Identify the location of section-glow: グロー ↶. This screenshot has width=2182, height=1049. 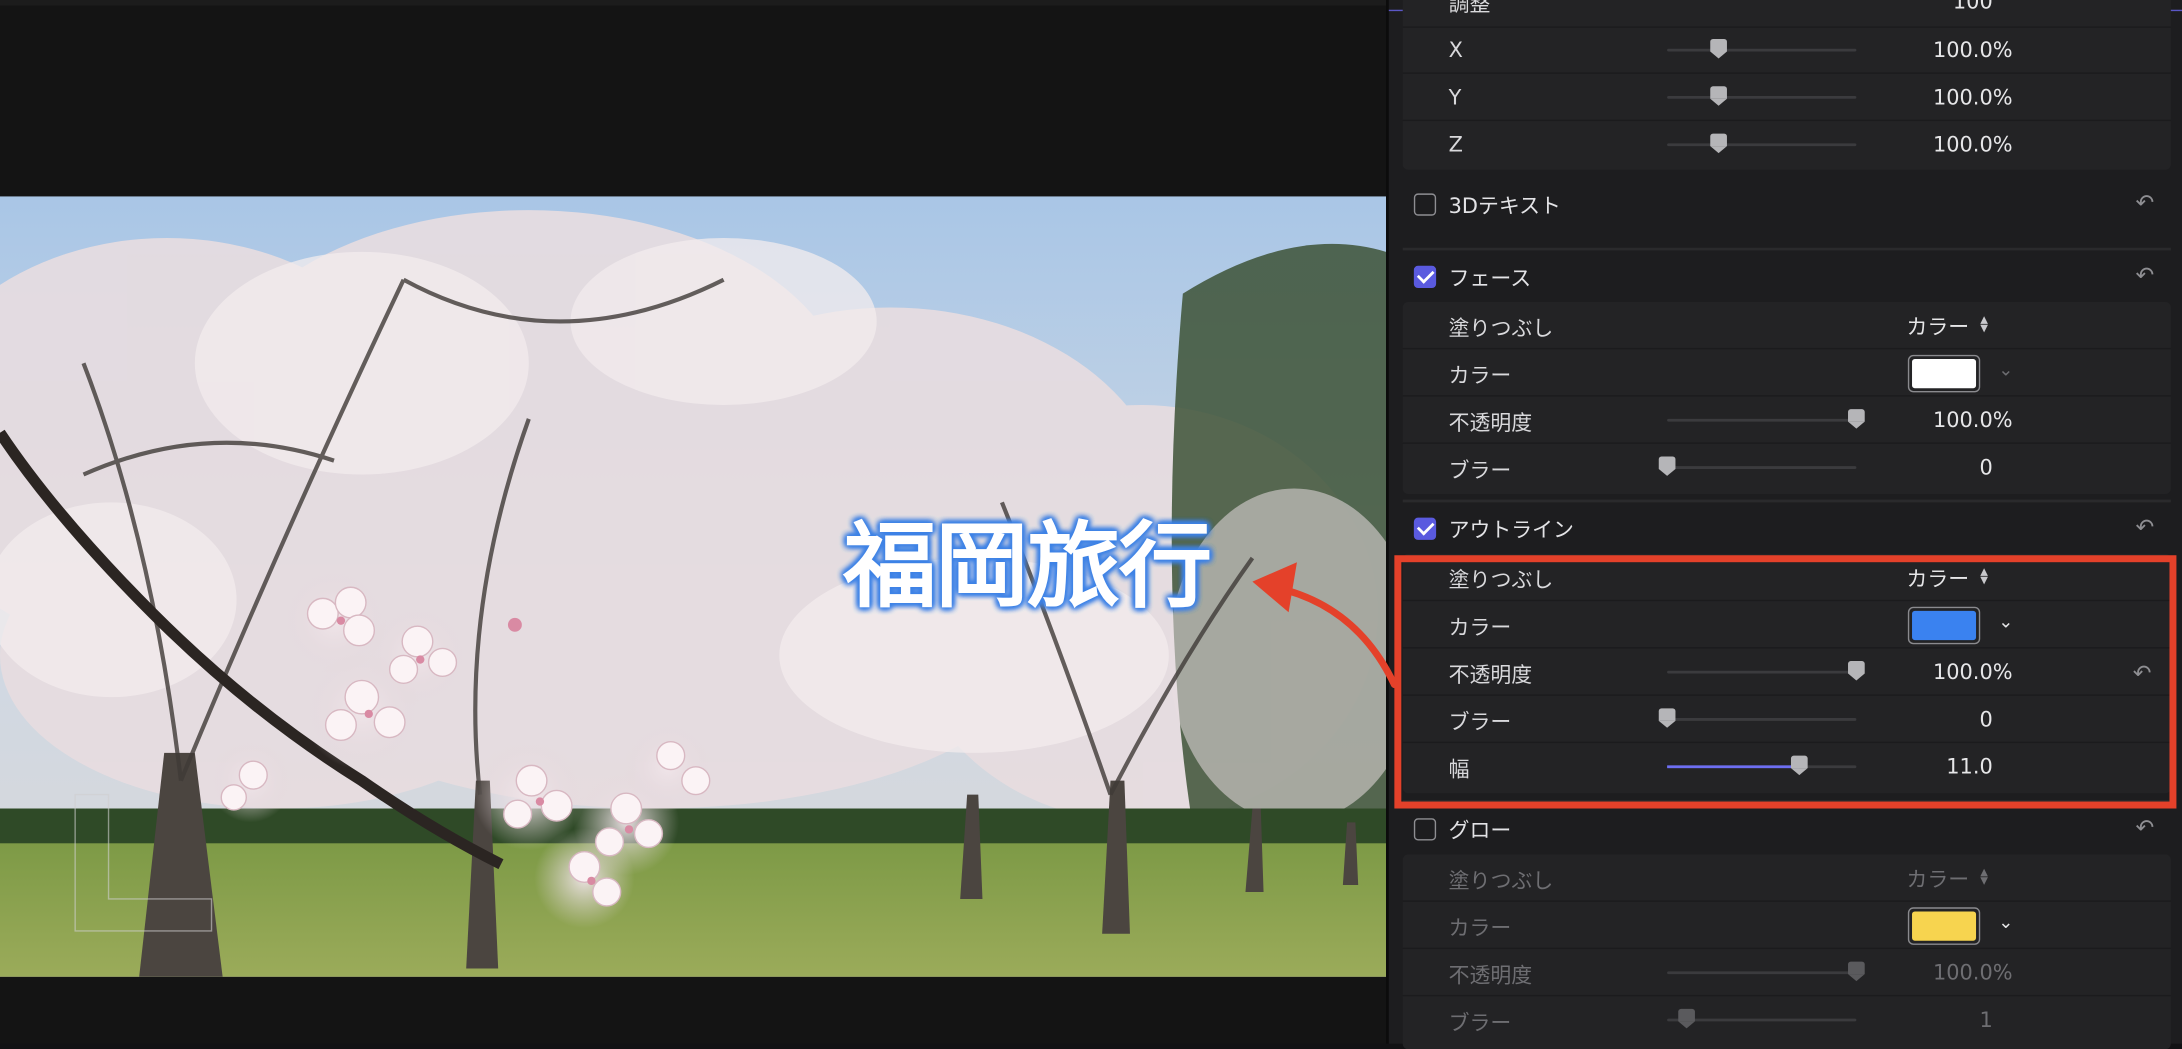
(1787, 829).